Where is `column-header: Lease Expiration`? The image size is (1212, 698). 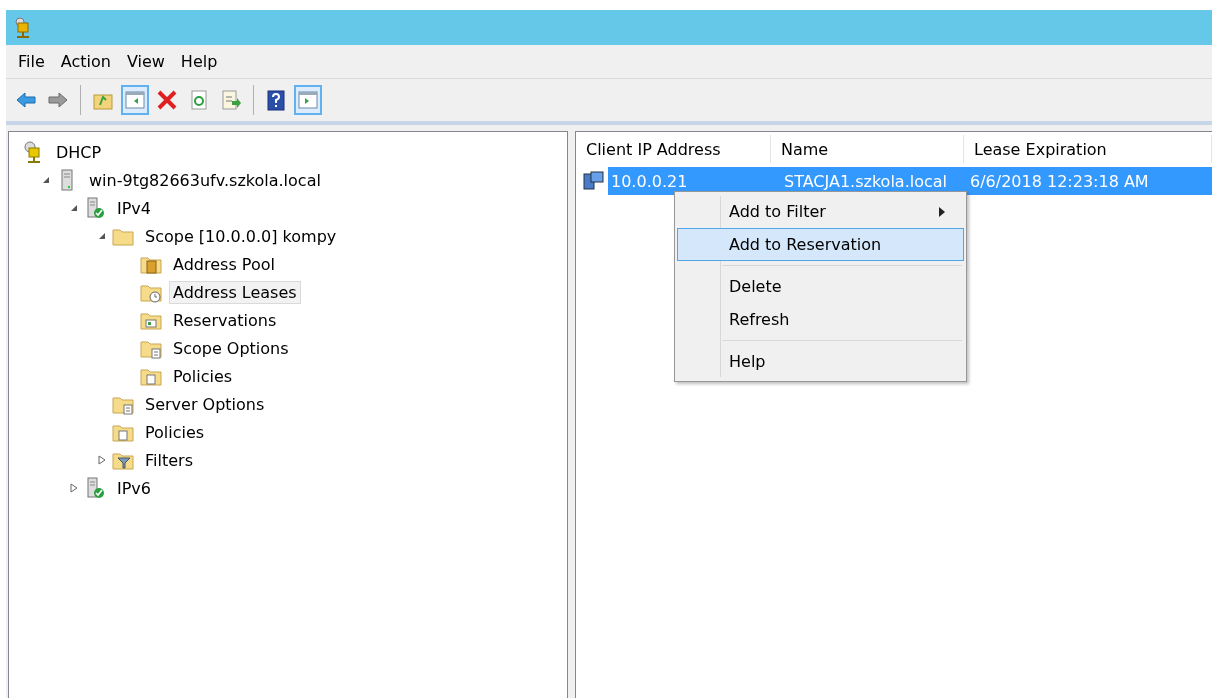
column-header: Lease Expiration is located at coordinates (1088, 149).